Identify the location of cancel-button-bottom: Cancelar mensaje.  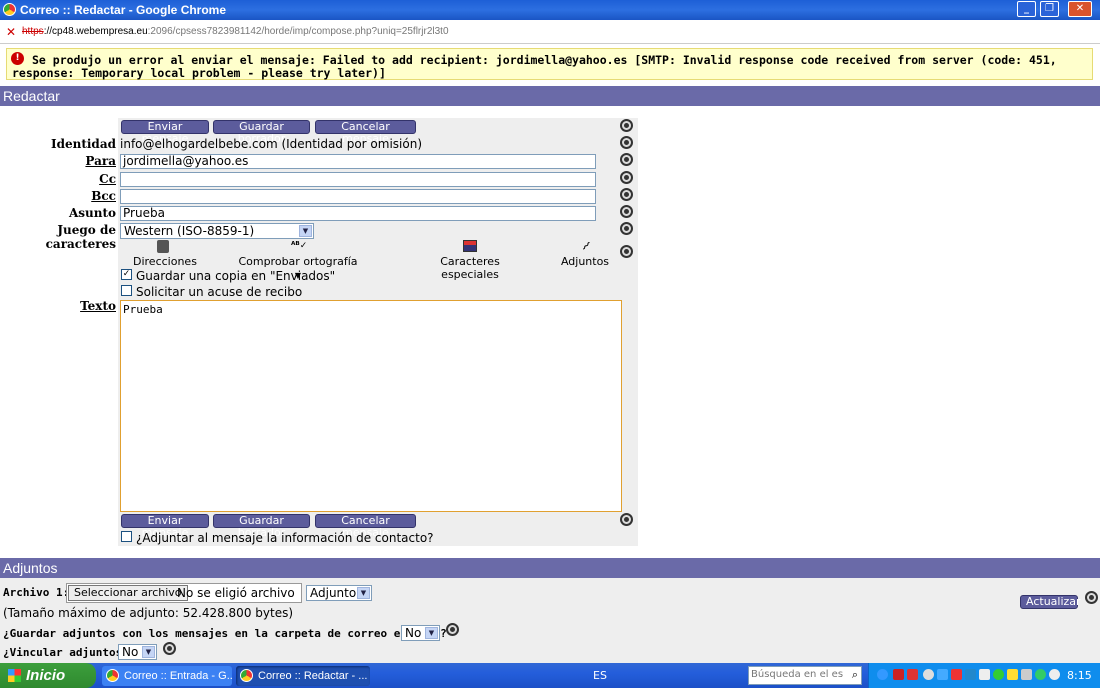
(365, 526).